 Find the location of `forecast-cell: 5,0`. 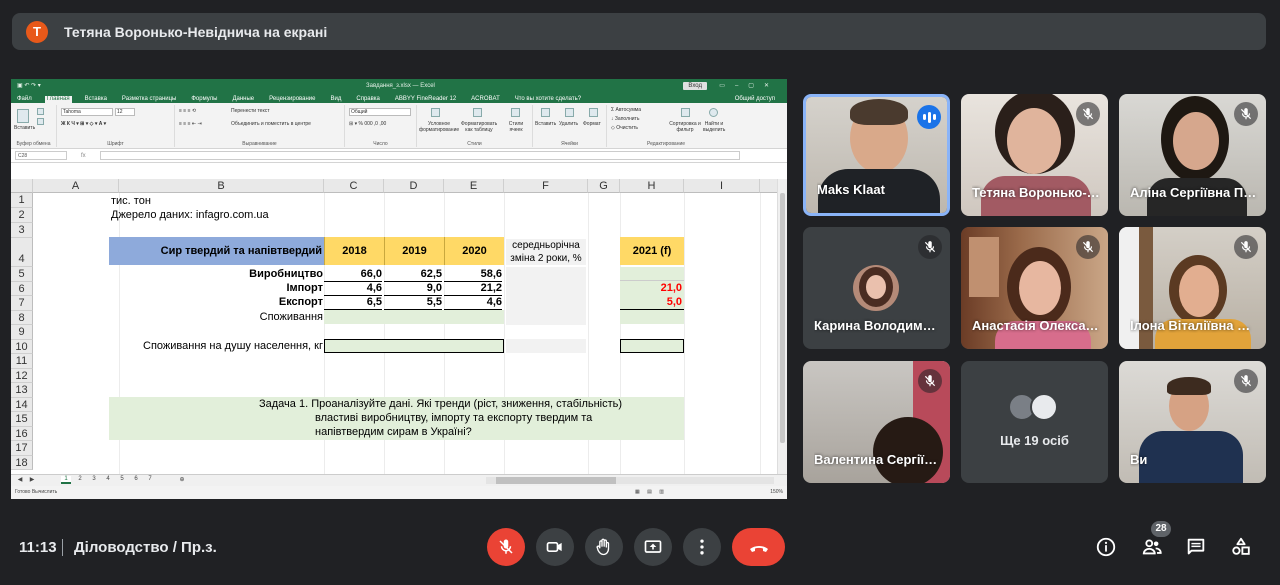

forecast-cell: 5,0 is located at coordinates (652, 302).